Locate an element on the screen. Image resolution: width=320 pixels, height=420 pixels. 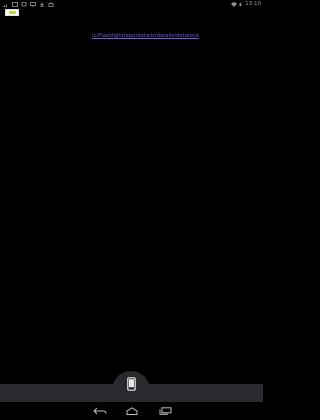
battery-icon is located at coordinates (240, 4).